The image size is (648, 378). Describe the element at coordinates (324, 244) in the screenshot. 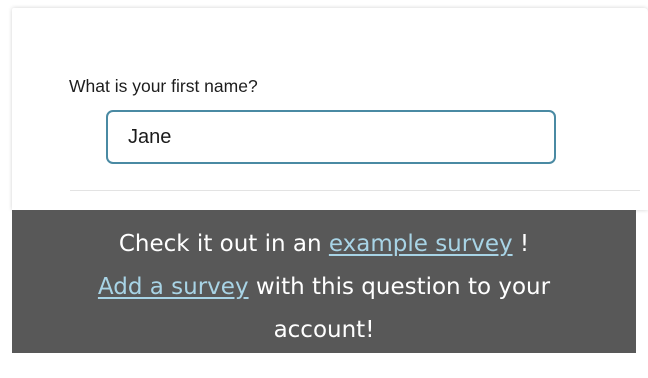

I see `banner-line-1: Check it out in an example survey !` at that location.